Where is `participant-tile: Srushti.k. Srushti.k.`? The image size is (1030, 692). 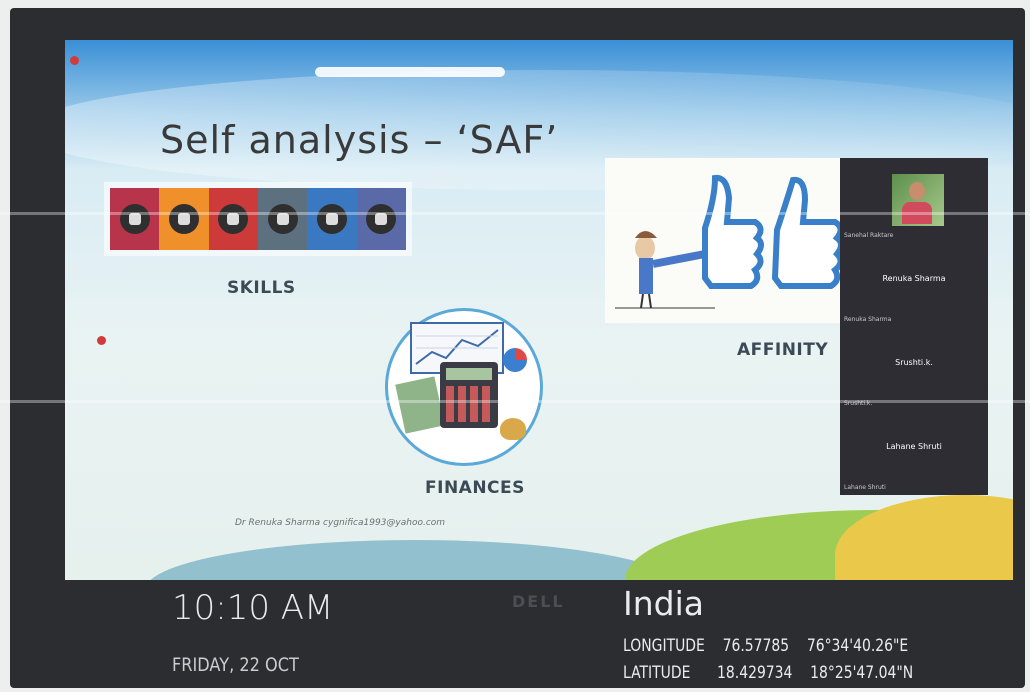 participant-tile: Srushti.k. Srushti.k. is located at coordinates (914, 368).